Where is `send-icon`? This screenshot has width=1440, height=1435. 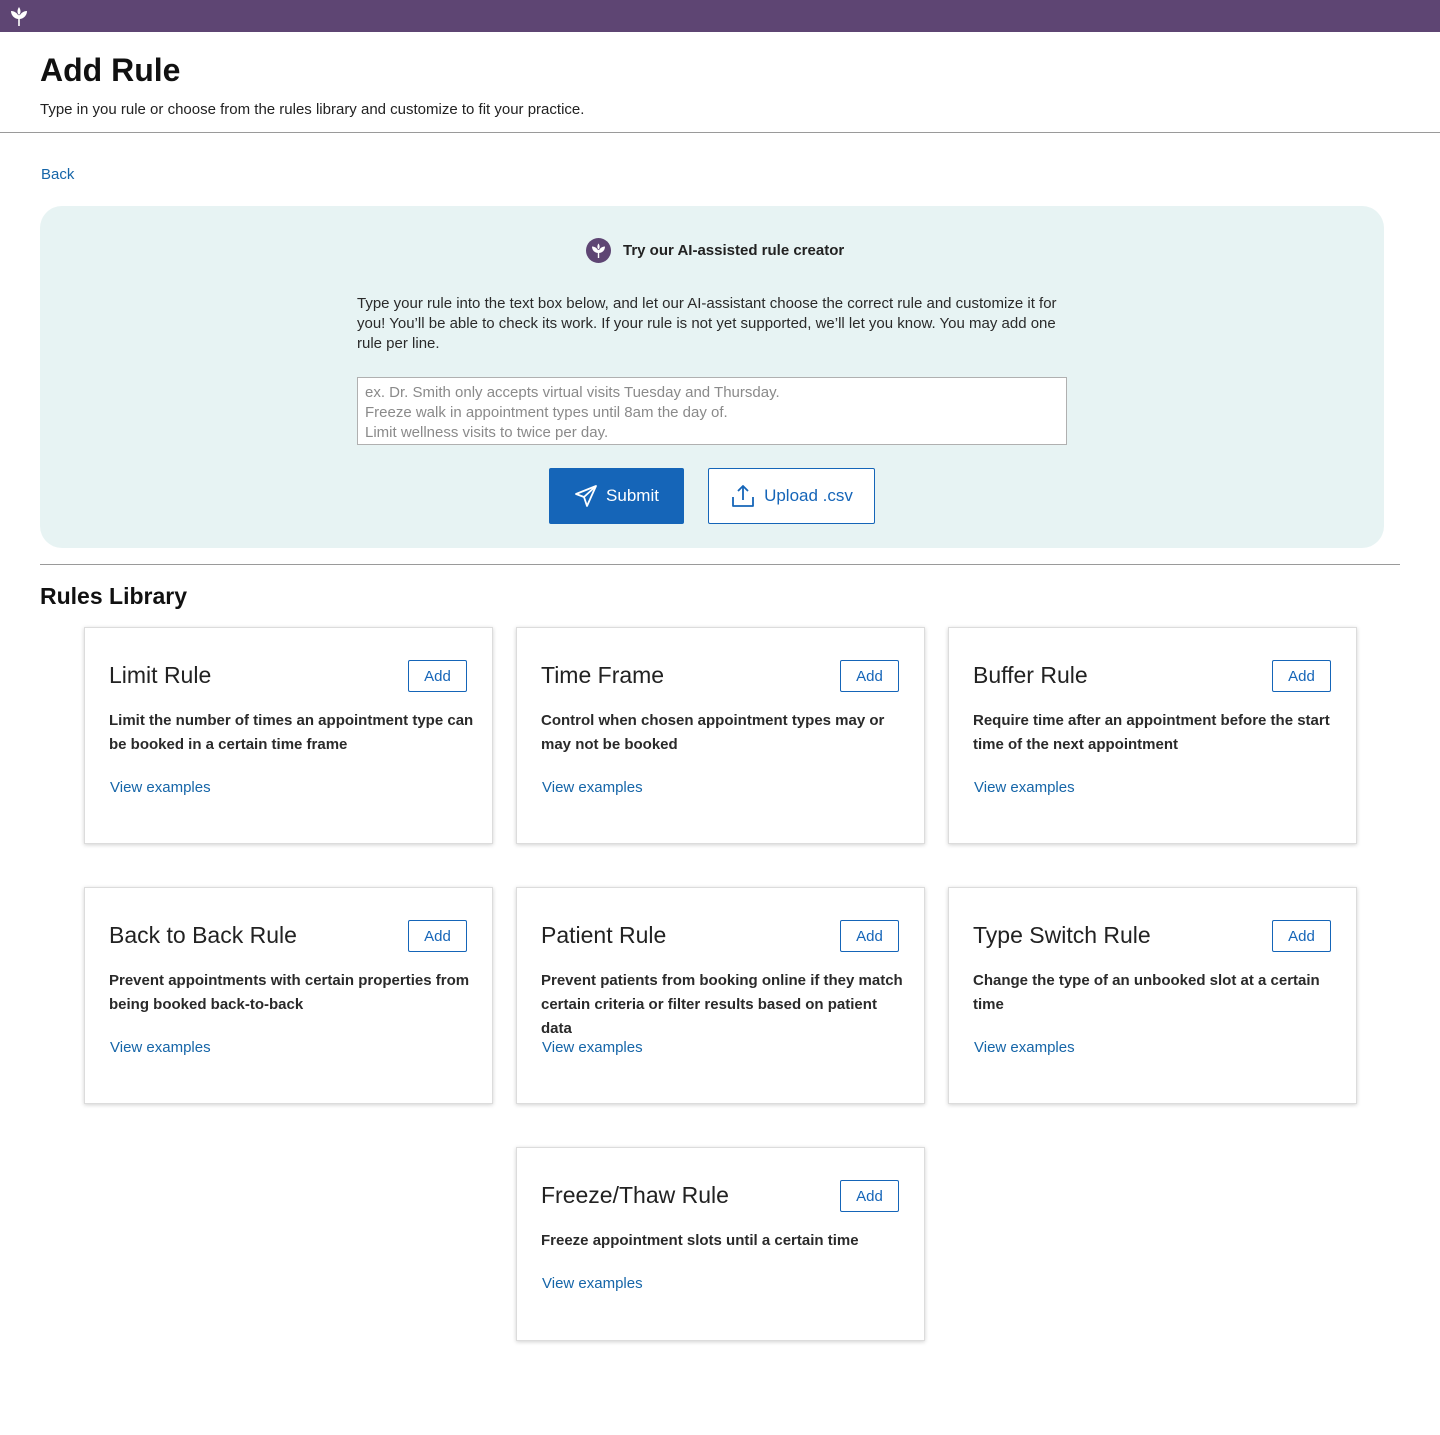
send-icon is located at coordinates (586, 496).